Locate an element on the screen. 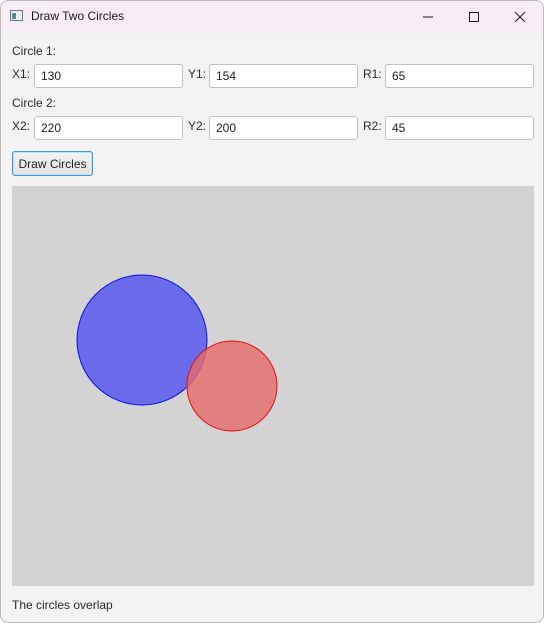 The height and width of the screenshot is (623, 544). r1-label: R1: is located at coordinates (372, 74).